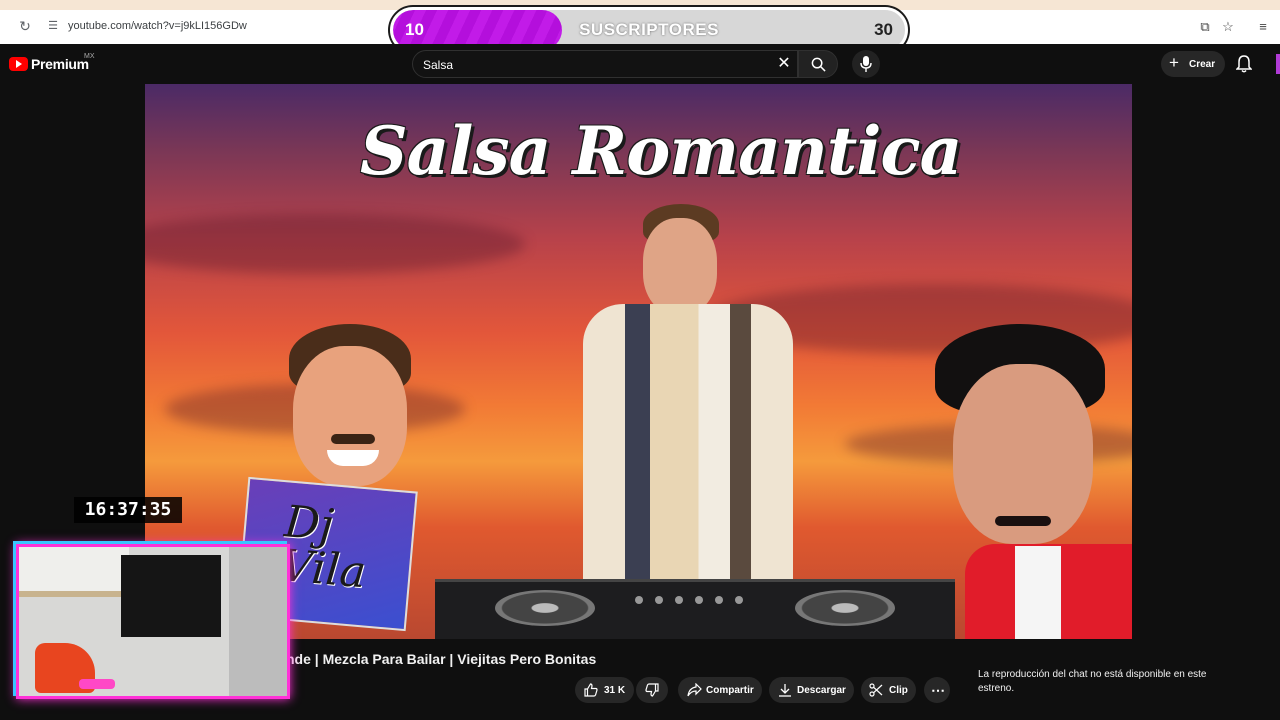 The height and width of the screenshot is (720, 1280). What do you see at coordinates (1244, 64) in the screenshot?
I see `notifications-bell-icon` at bounding box center [1244, 64].